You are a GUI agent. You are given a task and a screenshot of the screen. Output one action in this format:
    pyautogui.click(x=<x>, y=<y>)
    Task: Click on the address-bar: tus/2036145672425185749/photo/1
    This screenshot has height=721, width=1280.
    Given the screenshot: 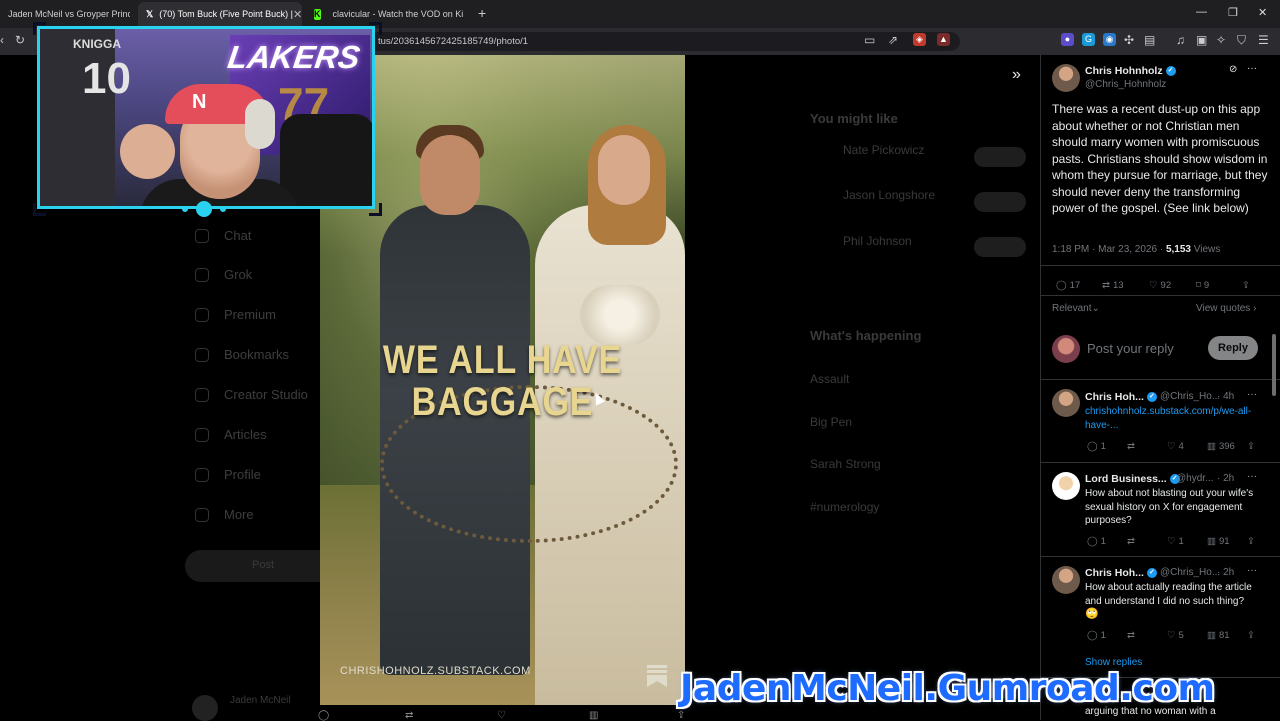 What is the action you would take?
    pyautogui.click(x=630, y=41)
    